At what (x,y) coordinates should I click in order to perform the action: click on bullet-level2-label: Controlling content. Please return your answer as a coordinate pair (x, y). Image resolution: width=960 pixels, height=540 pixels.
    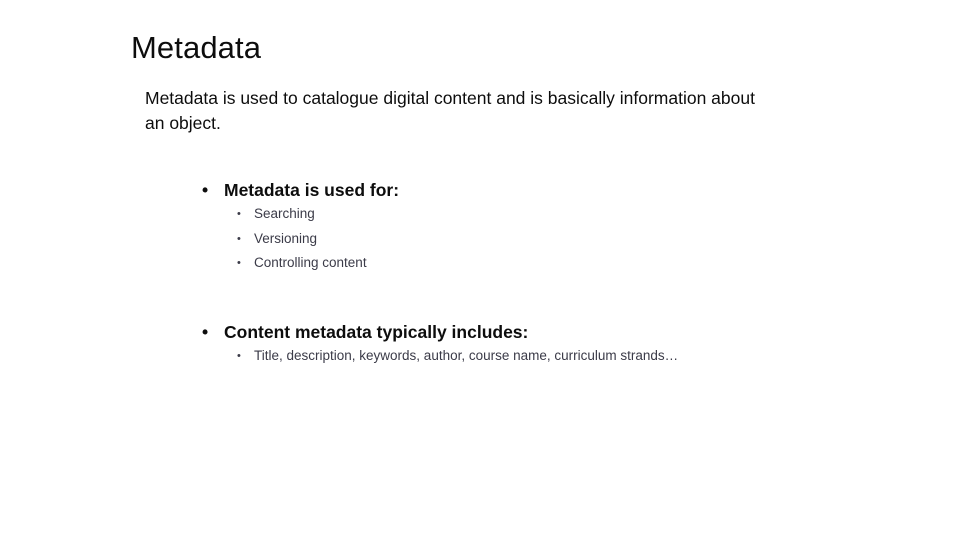
    Looking at the image, I should click on (310, 262).